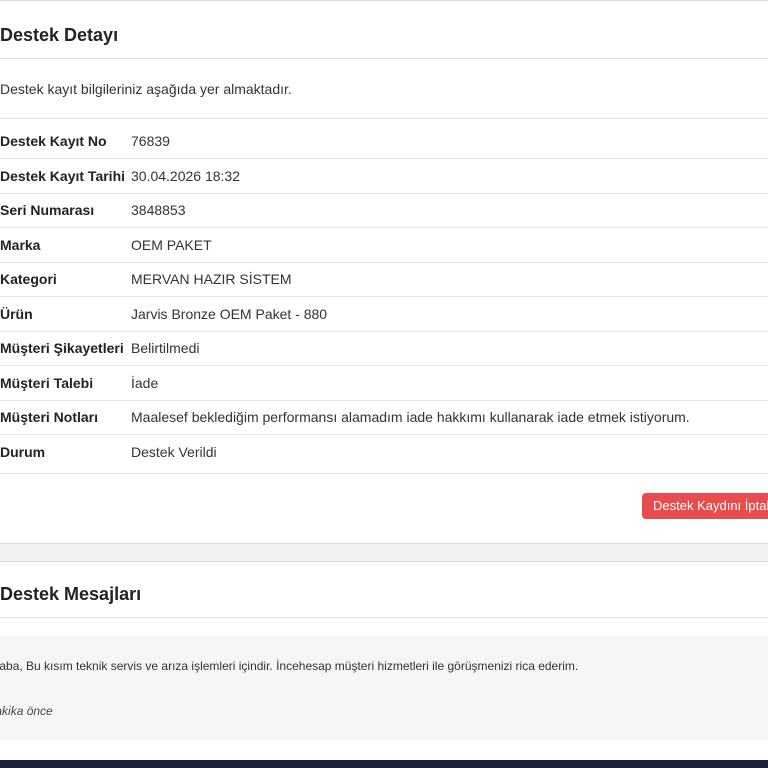 This screenshot has height=768, width=768. Describe the element at coordinates (384, 210) in the screenshot. I see `detail-row-serial-number: Seri Numarası 3848853` at that location.